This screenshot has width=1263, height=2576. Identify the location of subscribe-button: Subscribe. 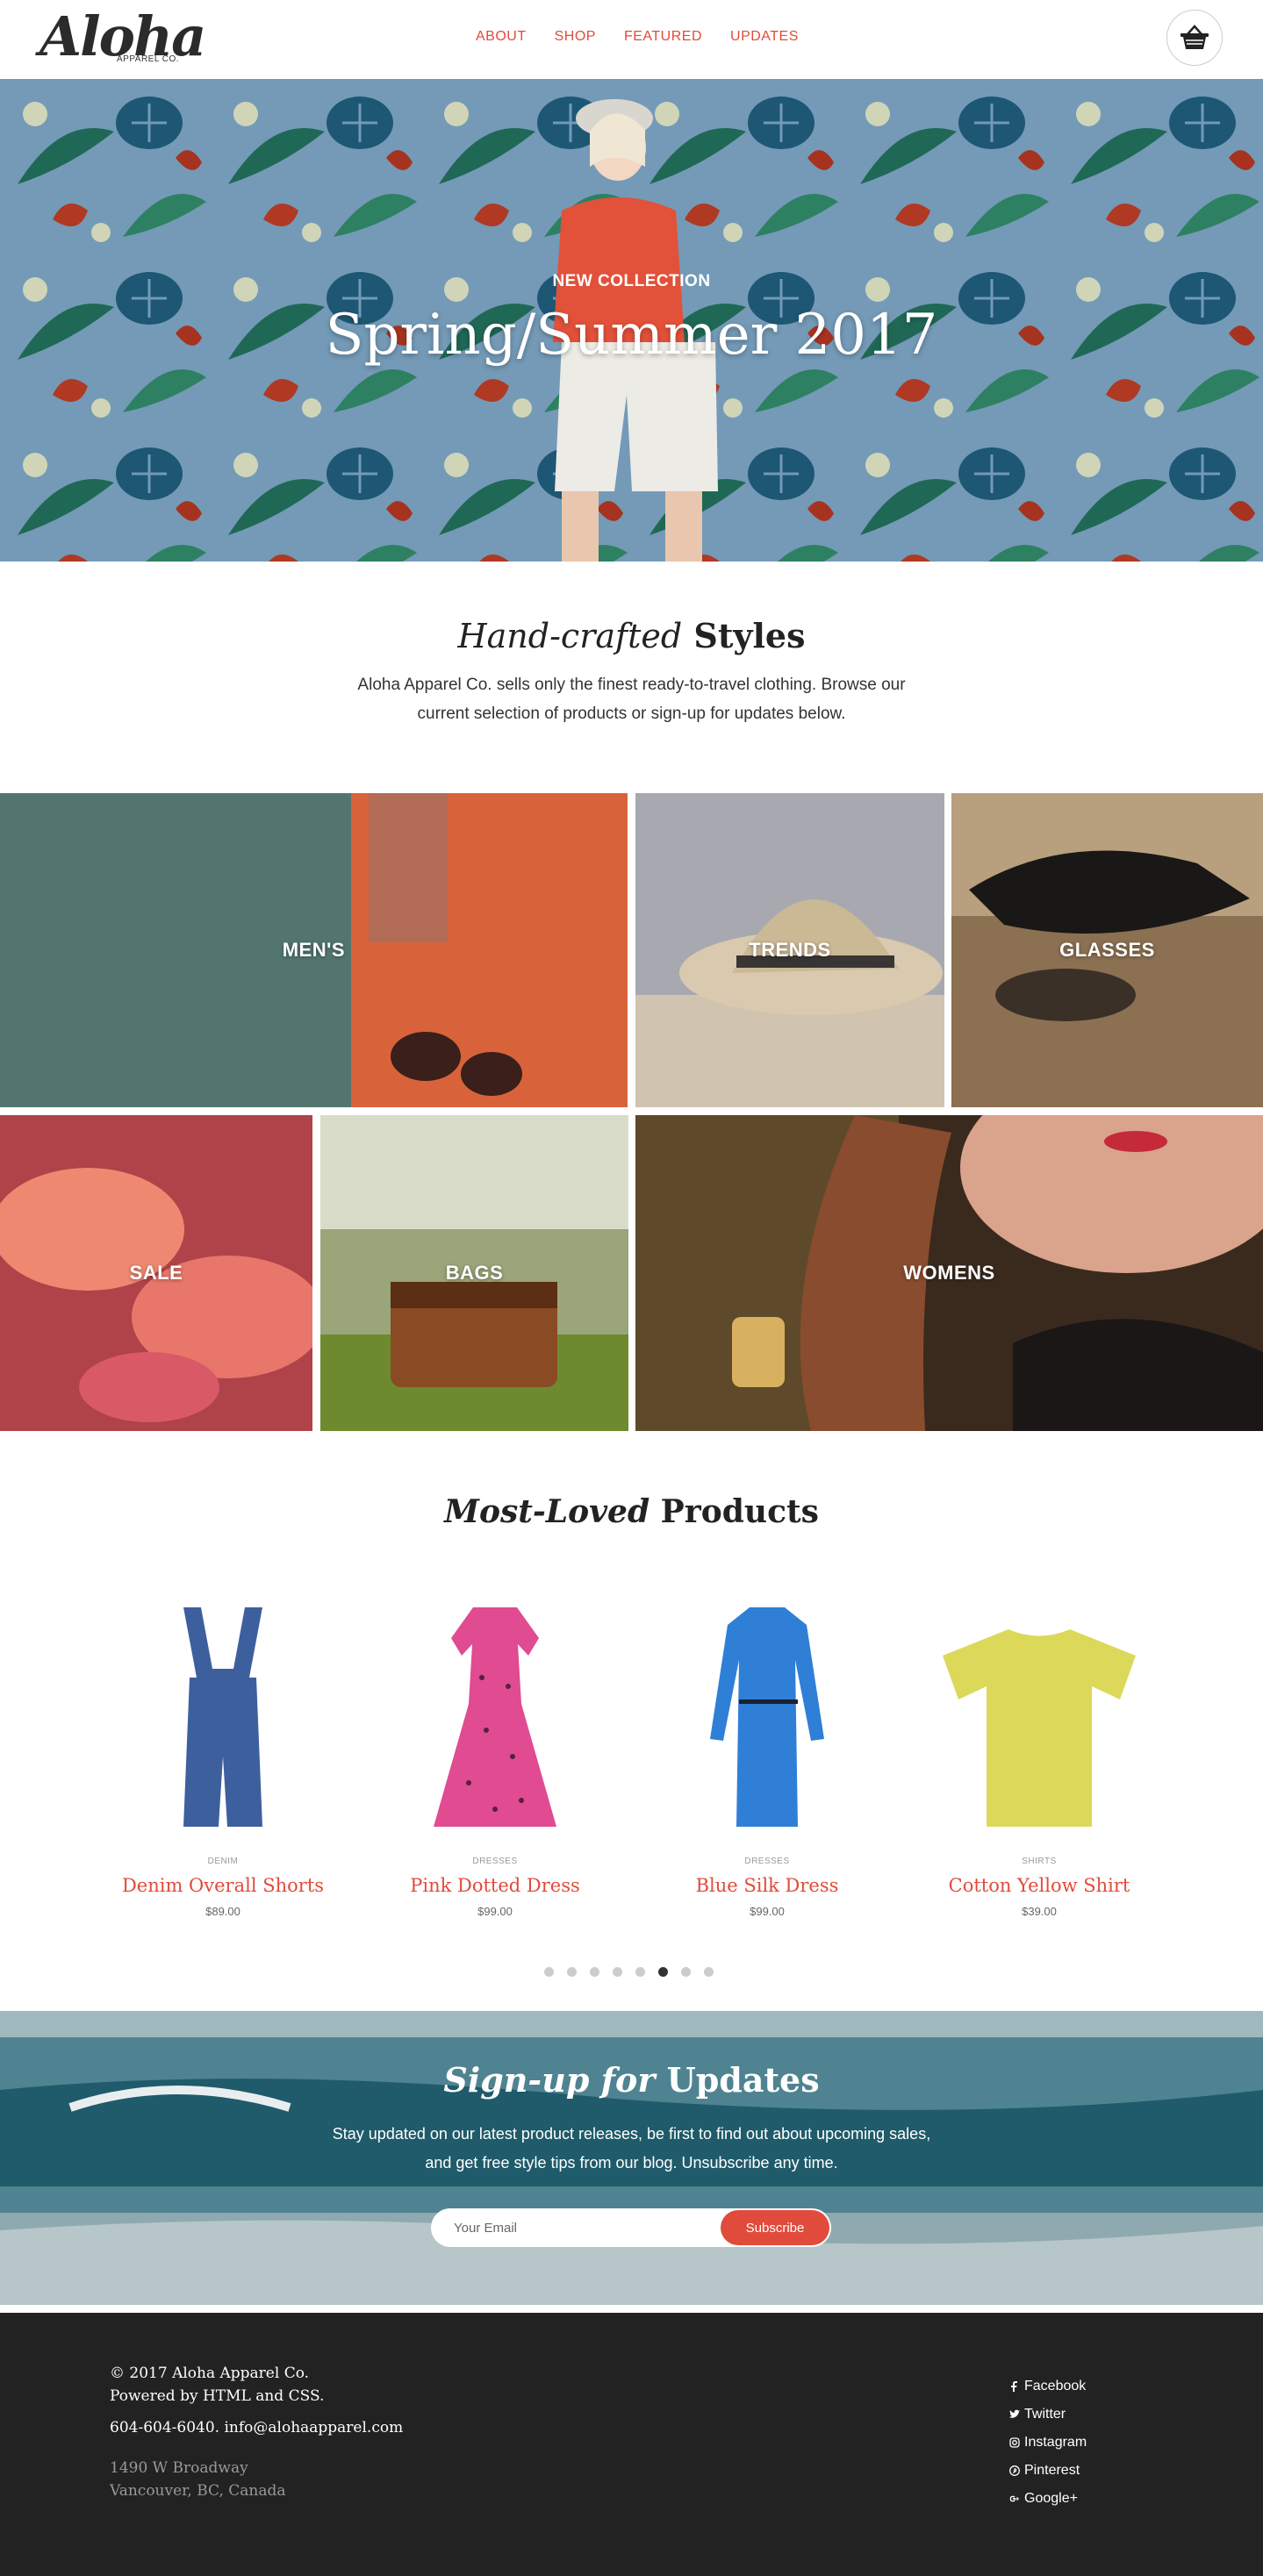
(775, 2227).